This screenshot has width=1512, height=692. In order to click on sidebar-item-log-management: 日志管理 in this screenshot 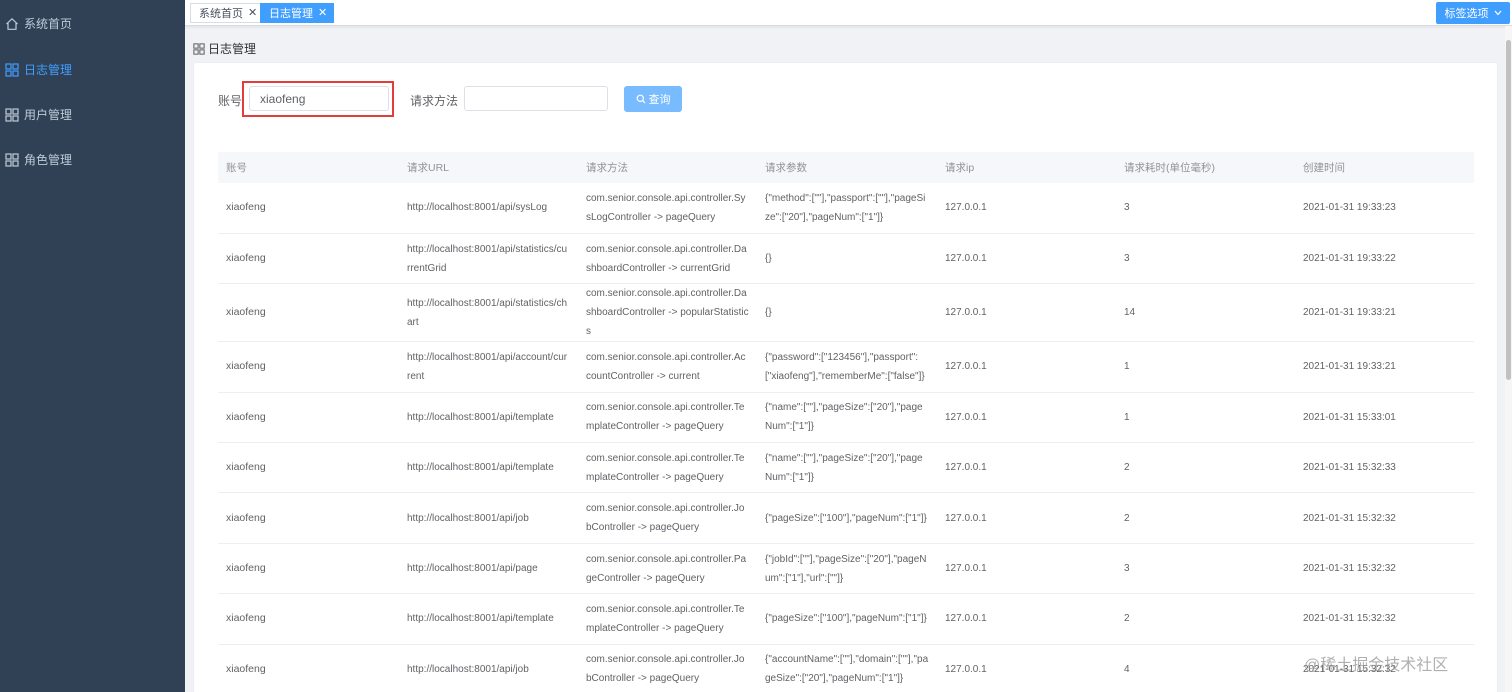, I will do `click(92, 69)`.